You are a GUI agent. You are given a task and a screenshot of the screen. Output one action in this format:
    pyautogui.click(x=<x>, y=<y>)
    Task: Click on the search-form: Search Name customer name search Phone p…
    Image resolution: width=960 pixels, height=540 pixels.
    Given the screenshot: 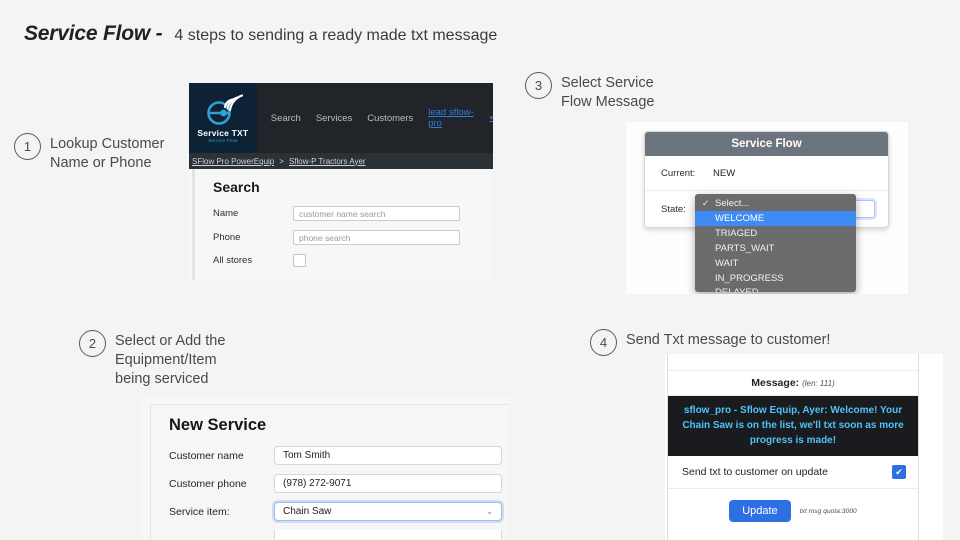 What is the action you would take?
    pyautogui.click(x=342, y=224)
    